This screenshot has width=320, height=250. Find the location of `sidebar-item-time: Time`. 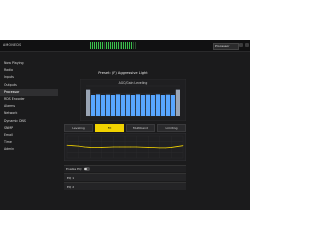

sidebar-item-time: Time is located at coordinates (29, 142).